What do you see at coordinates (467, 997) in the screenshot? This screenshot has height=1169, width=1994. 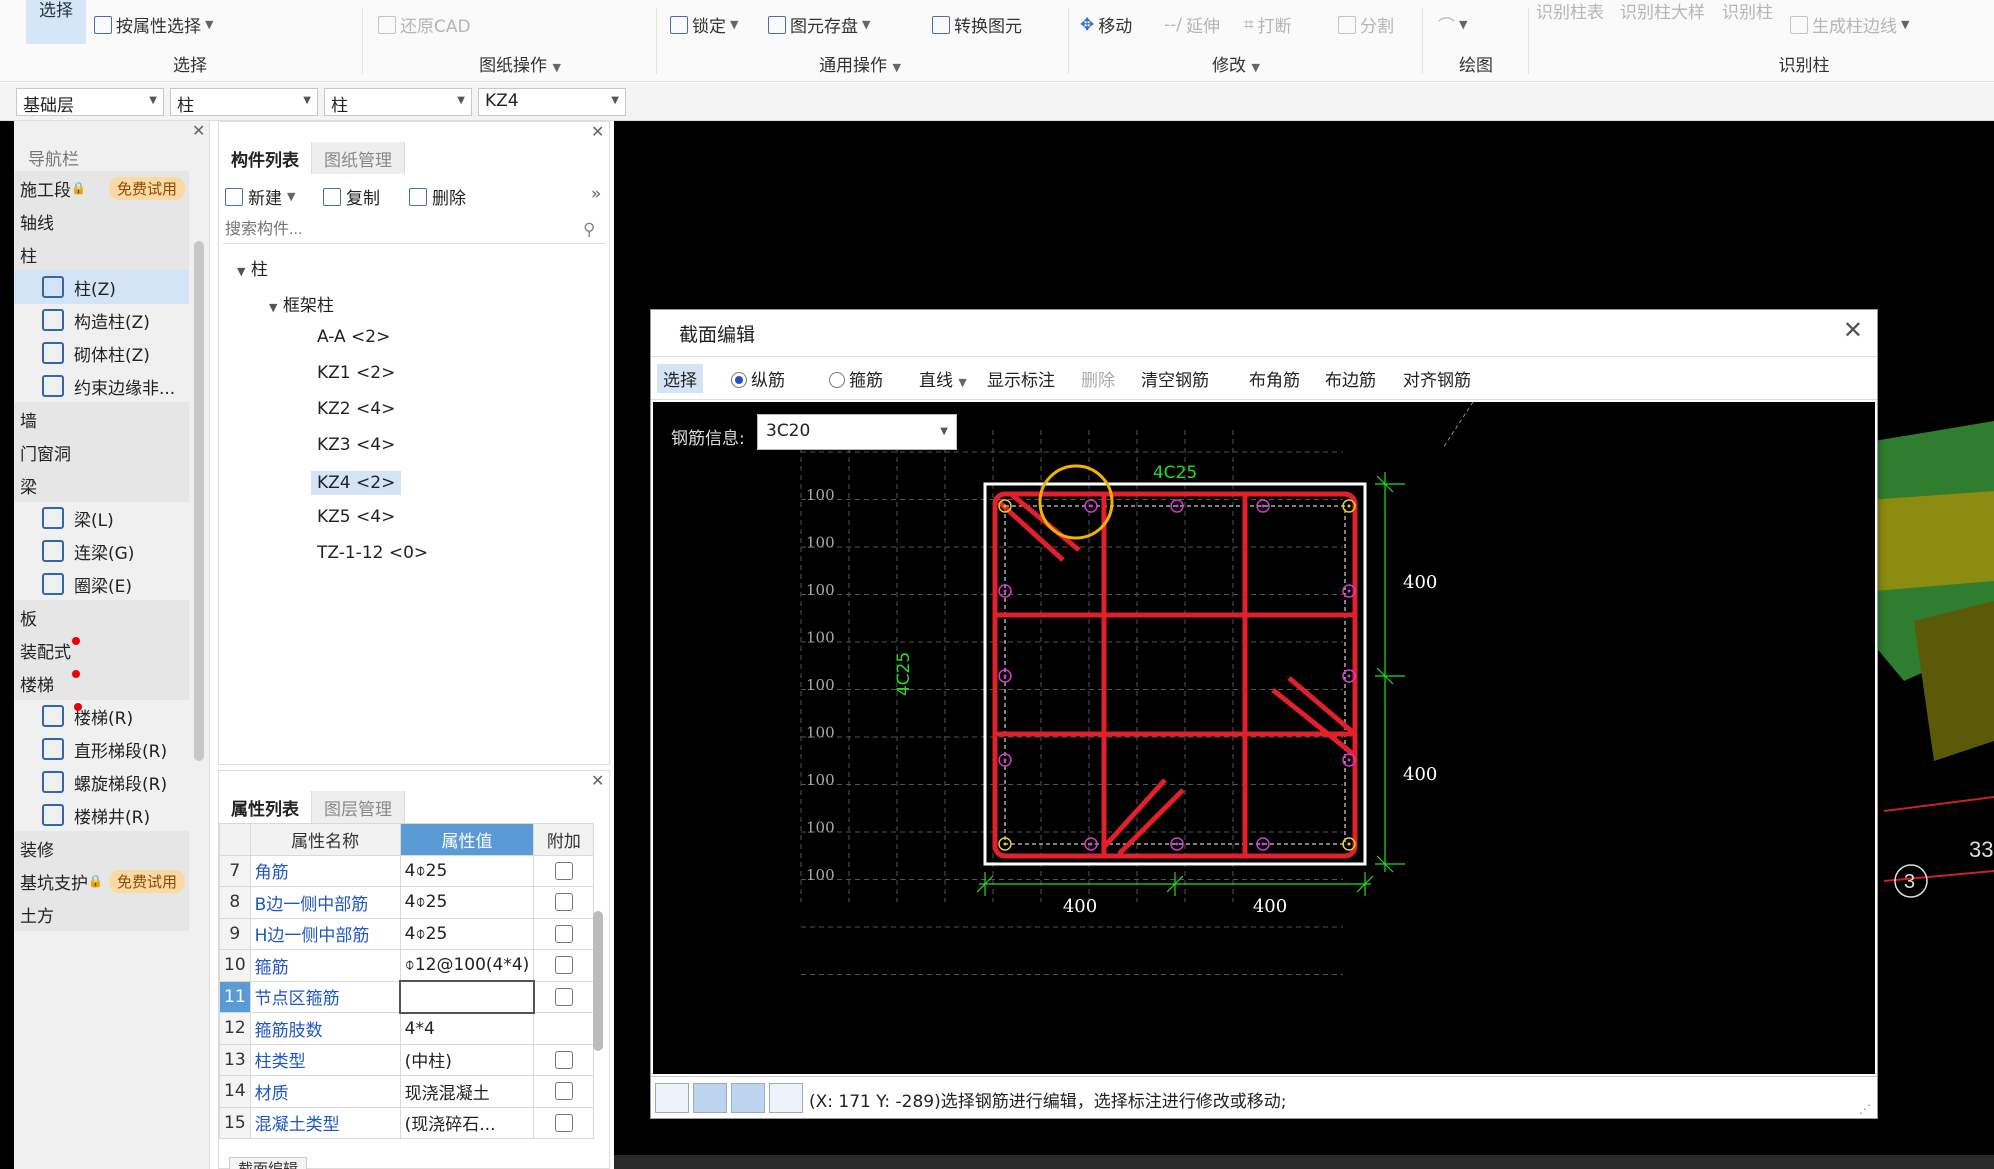 I see `property-value` at bounding box center [467, 997].